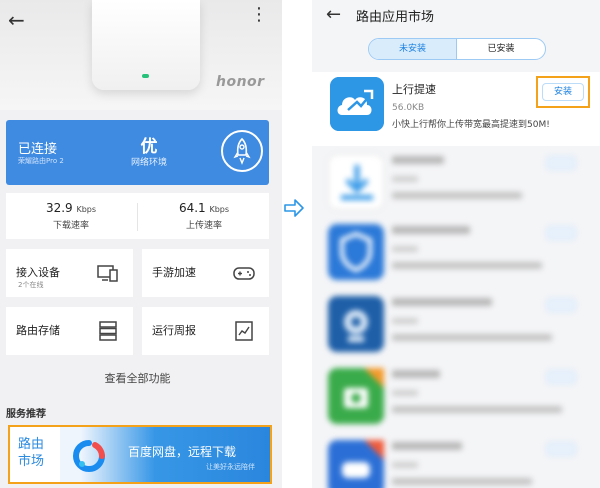 The width and height of the screenshot is (600, 488). I want to click on download-speed-label: 下载速率, so click(70, 226).